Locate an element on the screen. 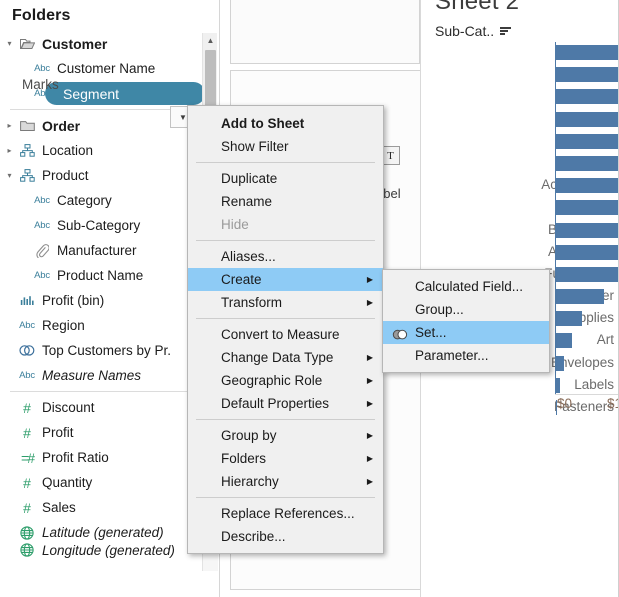 The height and width of the screenshot is (597, 619). menu-item: Geographic Role ▶ is located at coordinates (285, 380).